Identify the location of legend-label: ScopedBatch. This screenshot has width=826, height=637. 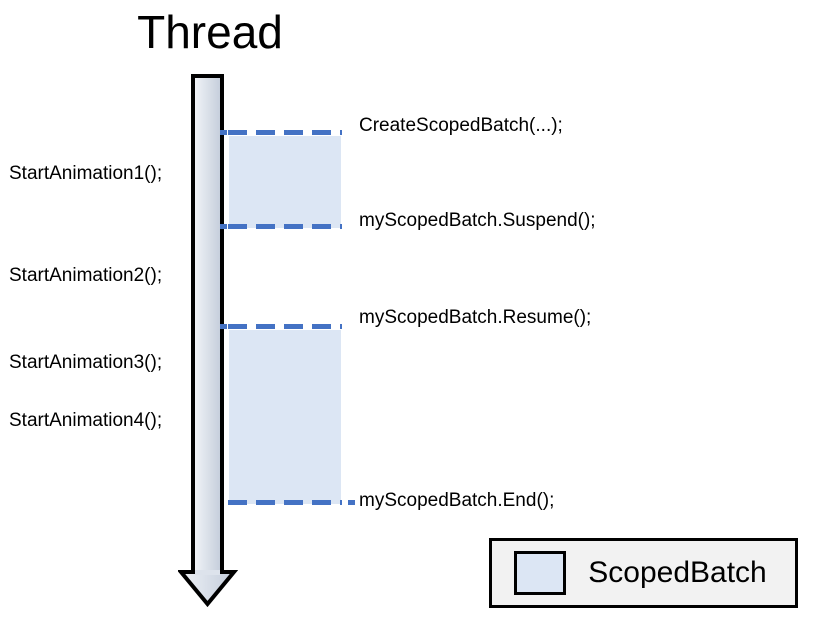
(677, 572).